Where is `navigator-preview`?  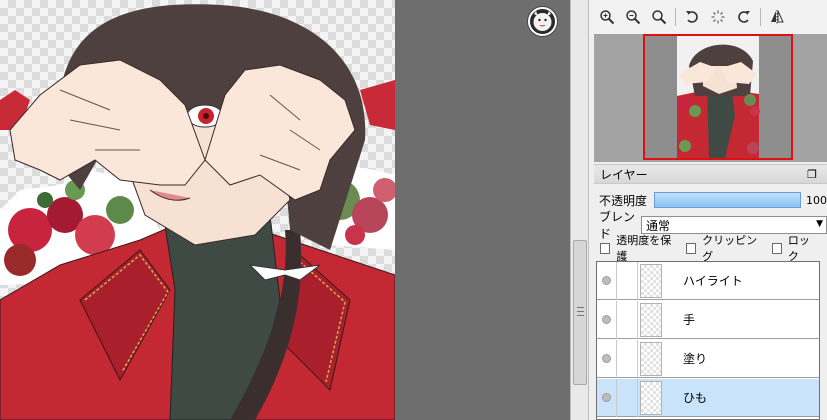 navigator-preview is located at coordinates (710, 98).